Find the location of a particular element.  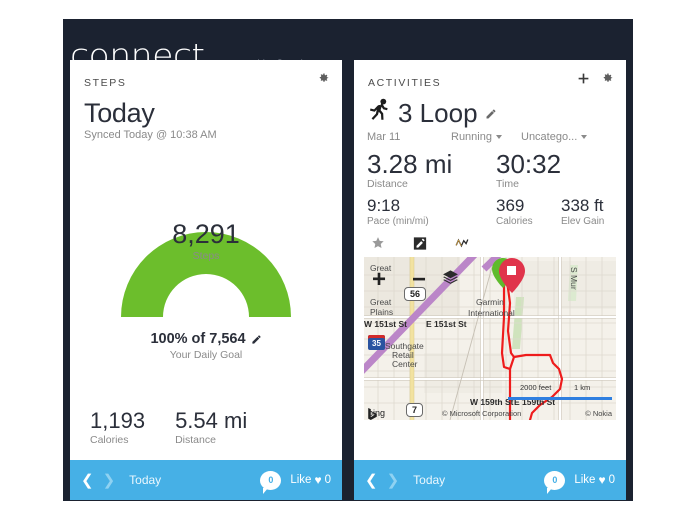

steps-bottom-stats: 1,193 Calories 5.54 mi Distance is located at coordinates (216, 427).